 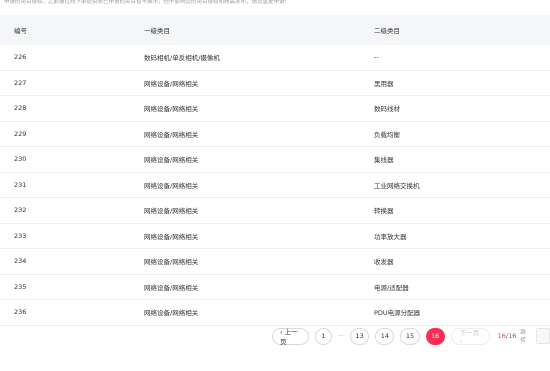 What do you see at coordinates (387, 31) in the screenshot?
I see `header-category2: 二级类目` at bounding box center [387, 31].